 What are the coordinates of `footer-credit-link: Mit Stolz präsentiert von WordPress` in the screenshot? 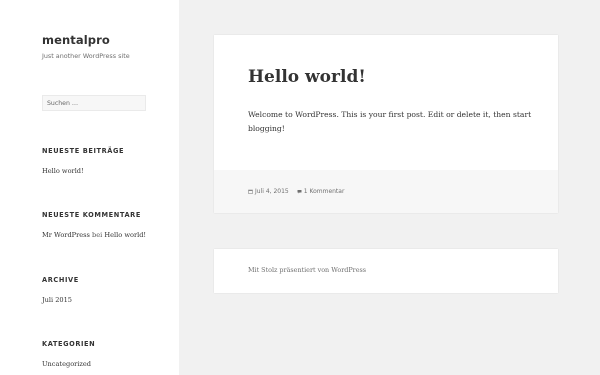 It's located at (307, 270).